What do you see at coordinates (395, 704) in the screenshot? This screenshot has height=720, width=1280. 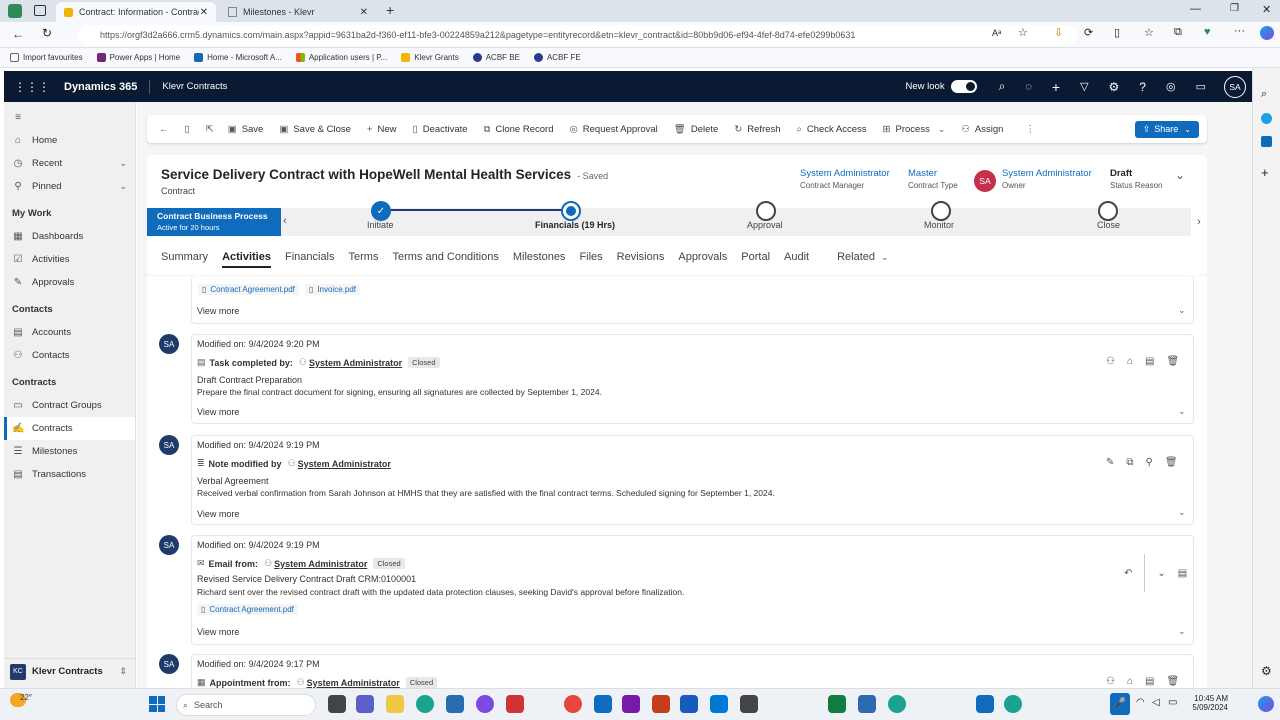 I see `file-explorer-icon` at bounding box center [395, 704].